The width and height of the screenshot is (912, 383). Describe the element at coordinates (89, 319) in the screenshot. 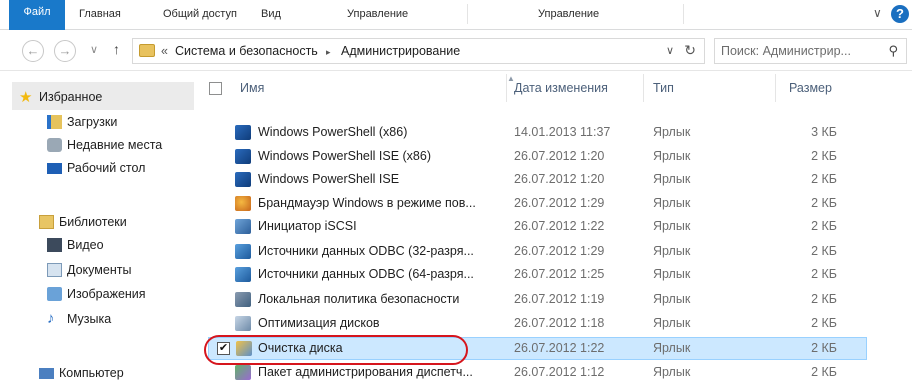

I see `nav-music-label: Музыка` at that location.